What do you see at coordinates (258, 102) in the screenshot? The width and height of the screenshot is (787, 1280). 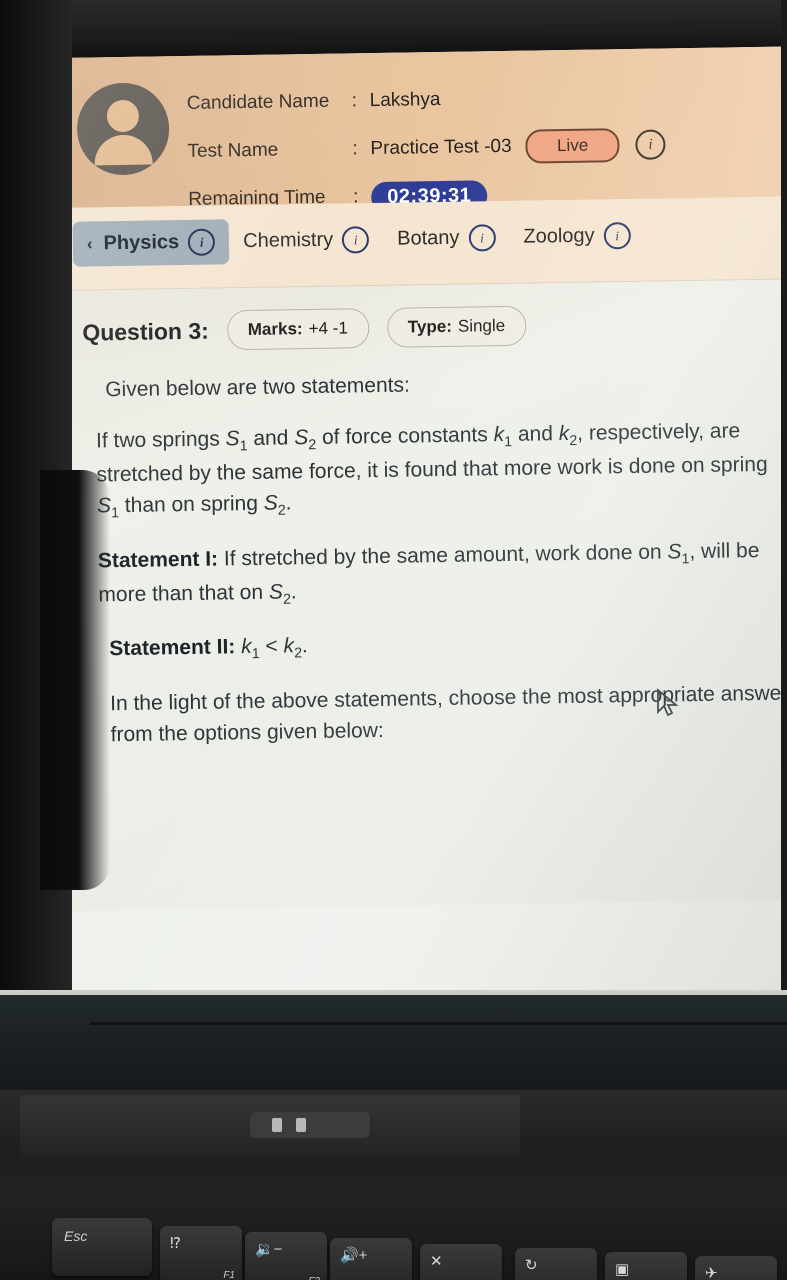 I see `candidate-name-label: Candidate Name` at bounding box center [258, 102].